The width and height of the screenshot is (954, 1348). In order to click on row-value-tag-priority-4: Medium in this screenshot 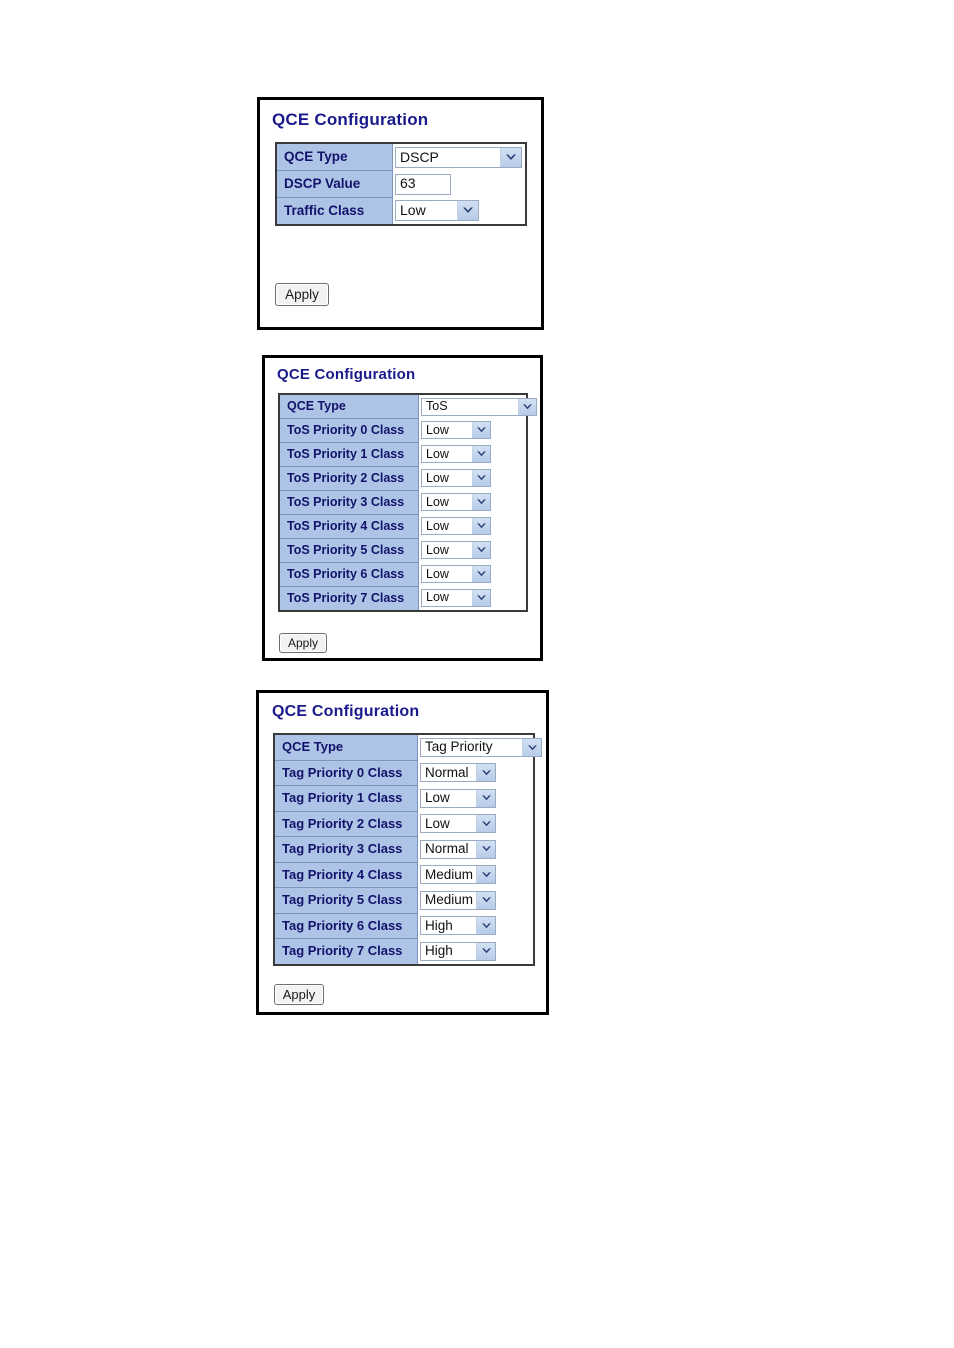, I will do `click(475, 875)`.